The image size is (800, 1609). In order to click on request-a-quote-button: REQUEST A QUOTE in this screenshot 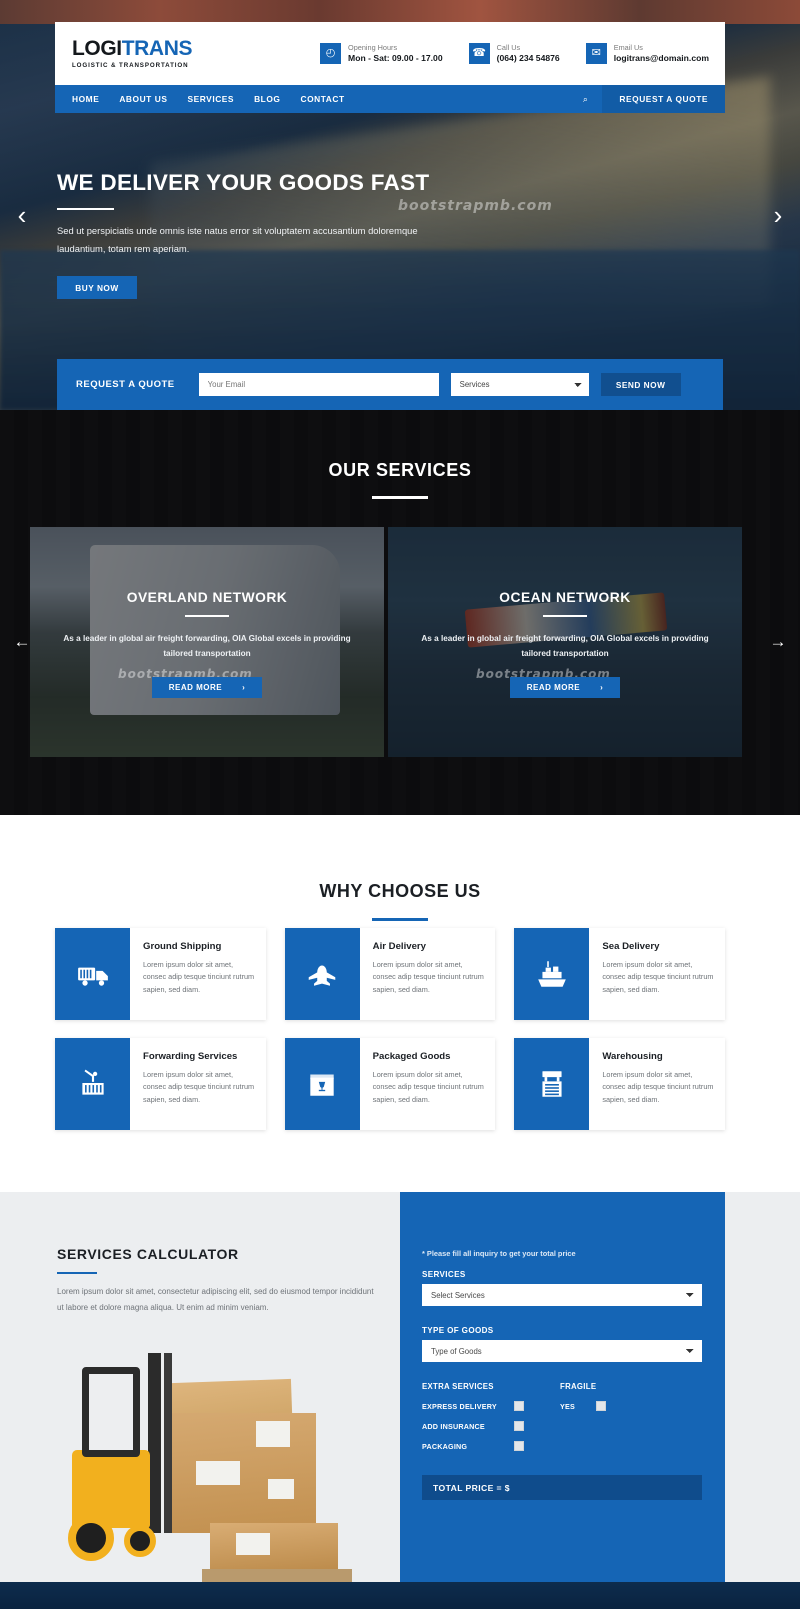, I will do `click(663, 99)`.